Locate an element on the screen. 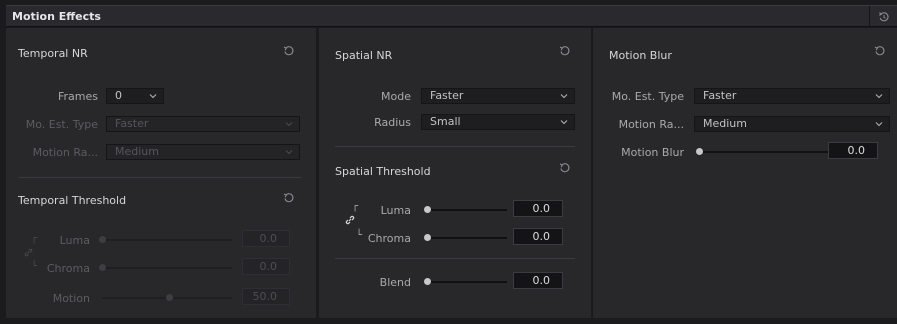  mb-mo-est-type-value: Faster is located at coordinates (720, 95).